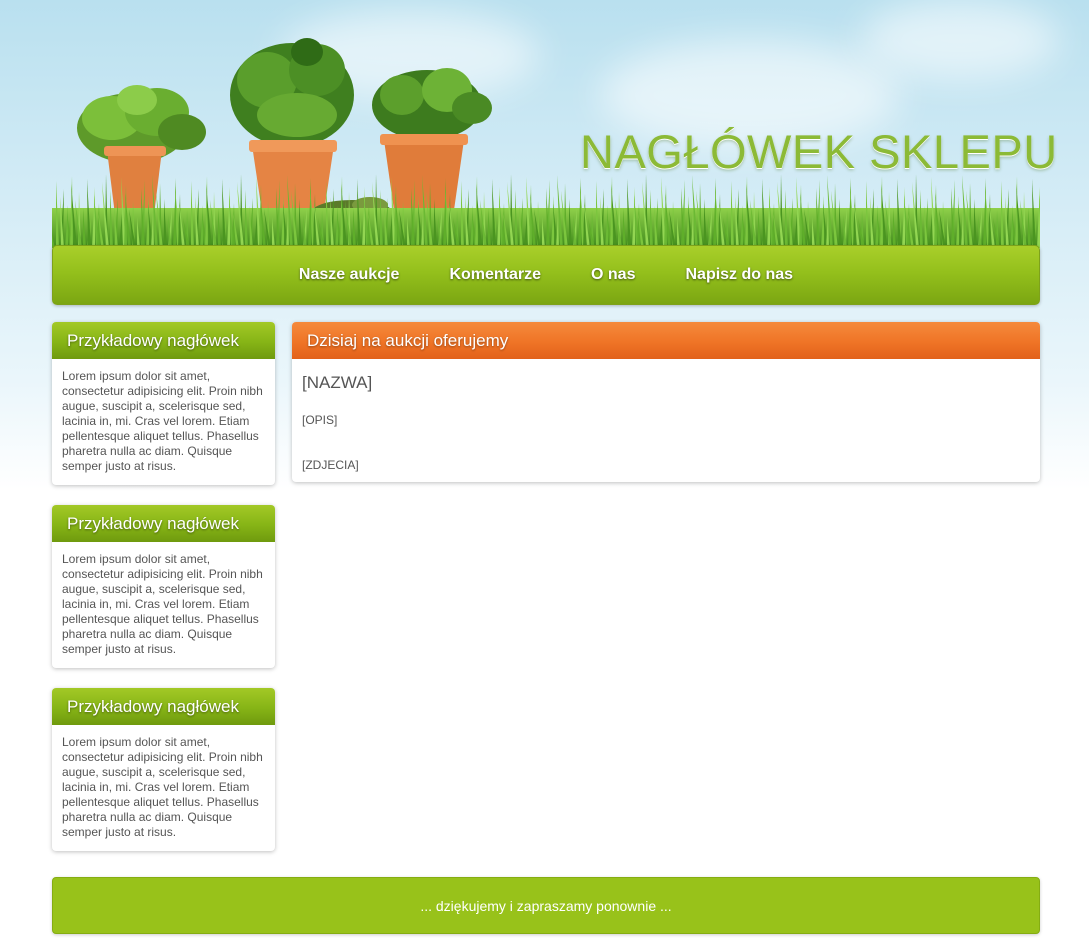 This screenshot has height=950, width=1089. Describe the element at coordinates (613, 275) in the screenshot. I see `nav-item-o-nas: O nas` at that location.